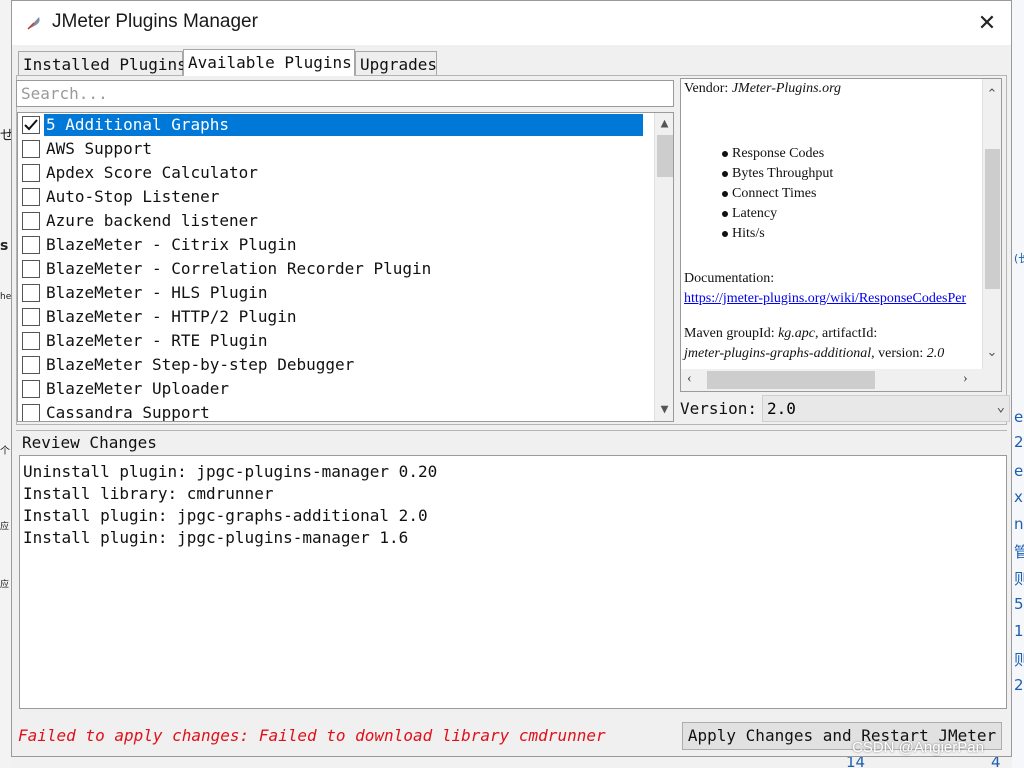  What do you see at coordinates (200, 364) in the screenshot?
I see `plugin-name: BlazeMeter Step-by-step Debugger` at bounding box center [200, 364].